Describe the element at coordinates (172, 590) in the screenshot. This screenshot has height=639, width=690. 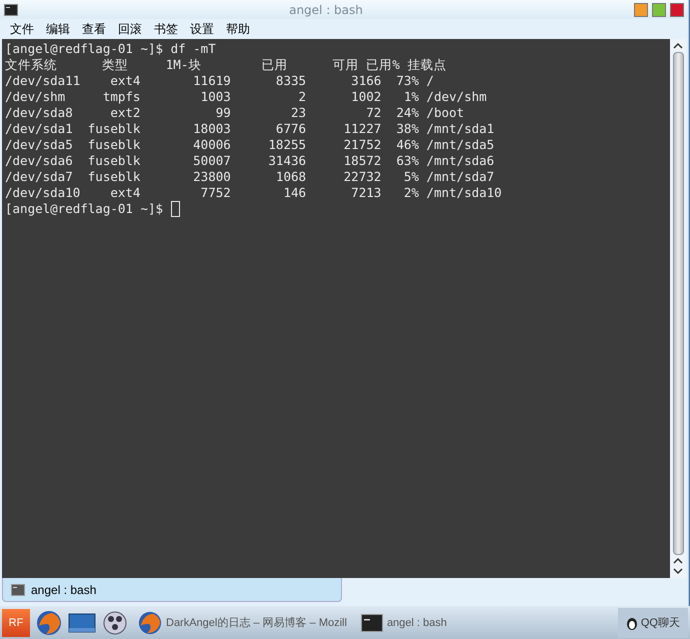
I see `tab: angel : bash` at that location.